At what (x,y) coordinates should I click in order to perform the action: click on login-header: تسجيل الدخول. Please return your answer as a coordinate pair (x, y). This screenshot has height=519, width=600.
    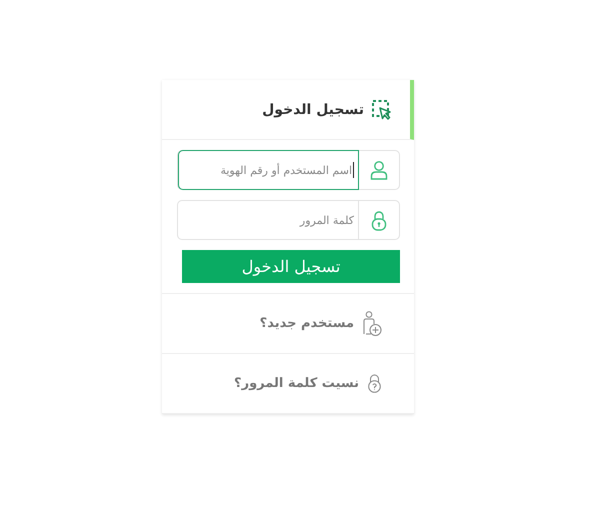
    Looking at the image, I should click on (288, 110).